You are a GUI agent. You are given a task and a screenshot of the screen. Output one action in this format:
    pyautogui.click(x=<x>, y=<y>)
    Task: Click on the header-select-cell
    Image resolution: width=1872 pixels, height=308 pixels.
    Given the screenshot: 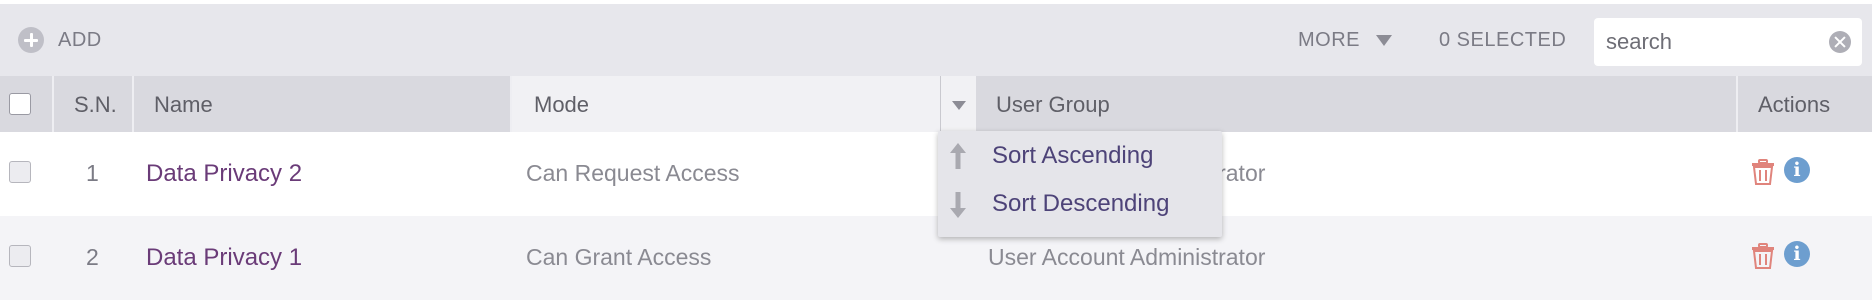 What is the action you would take?
    pyautogui.click(x=27, y=104)
    